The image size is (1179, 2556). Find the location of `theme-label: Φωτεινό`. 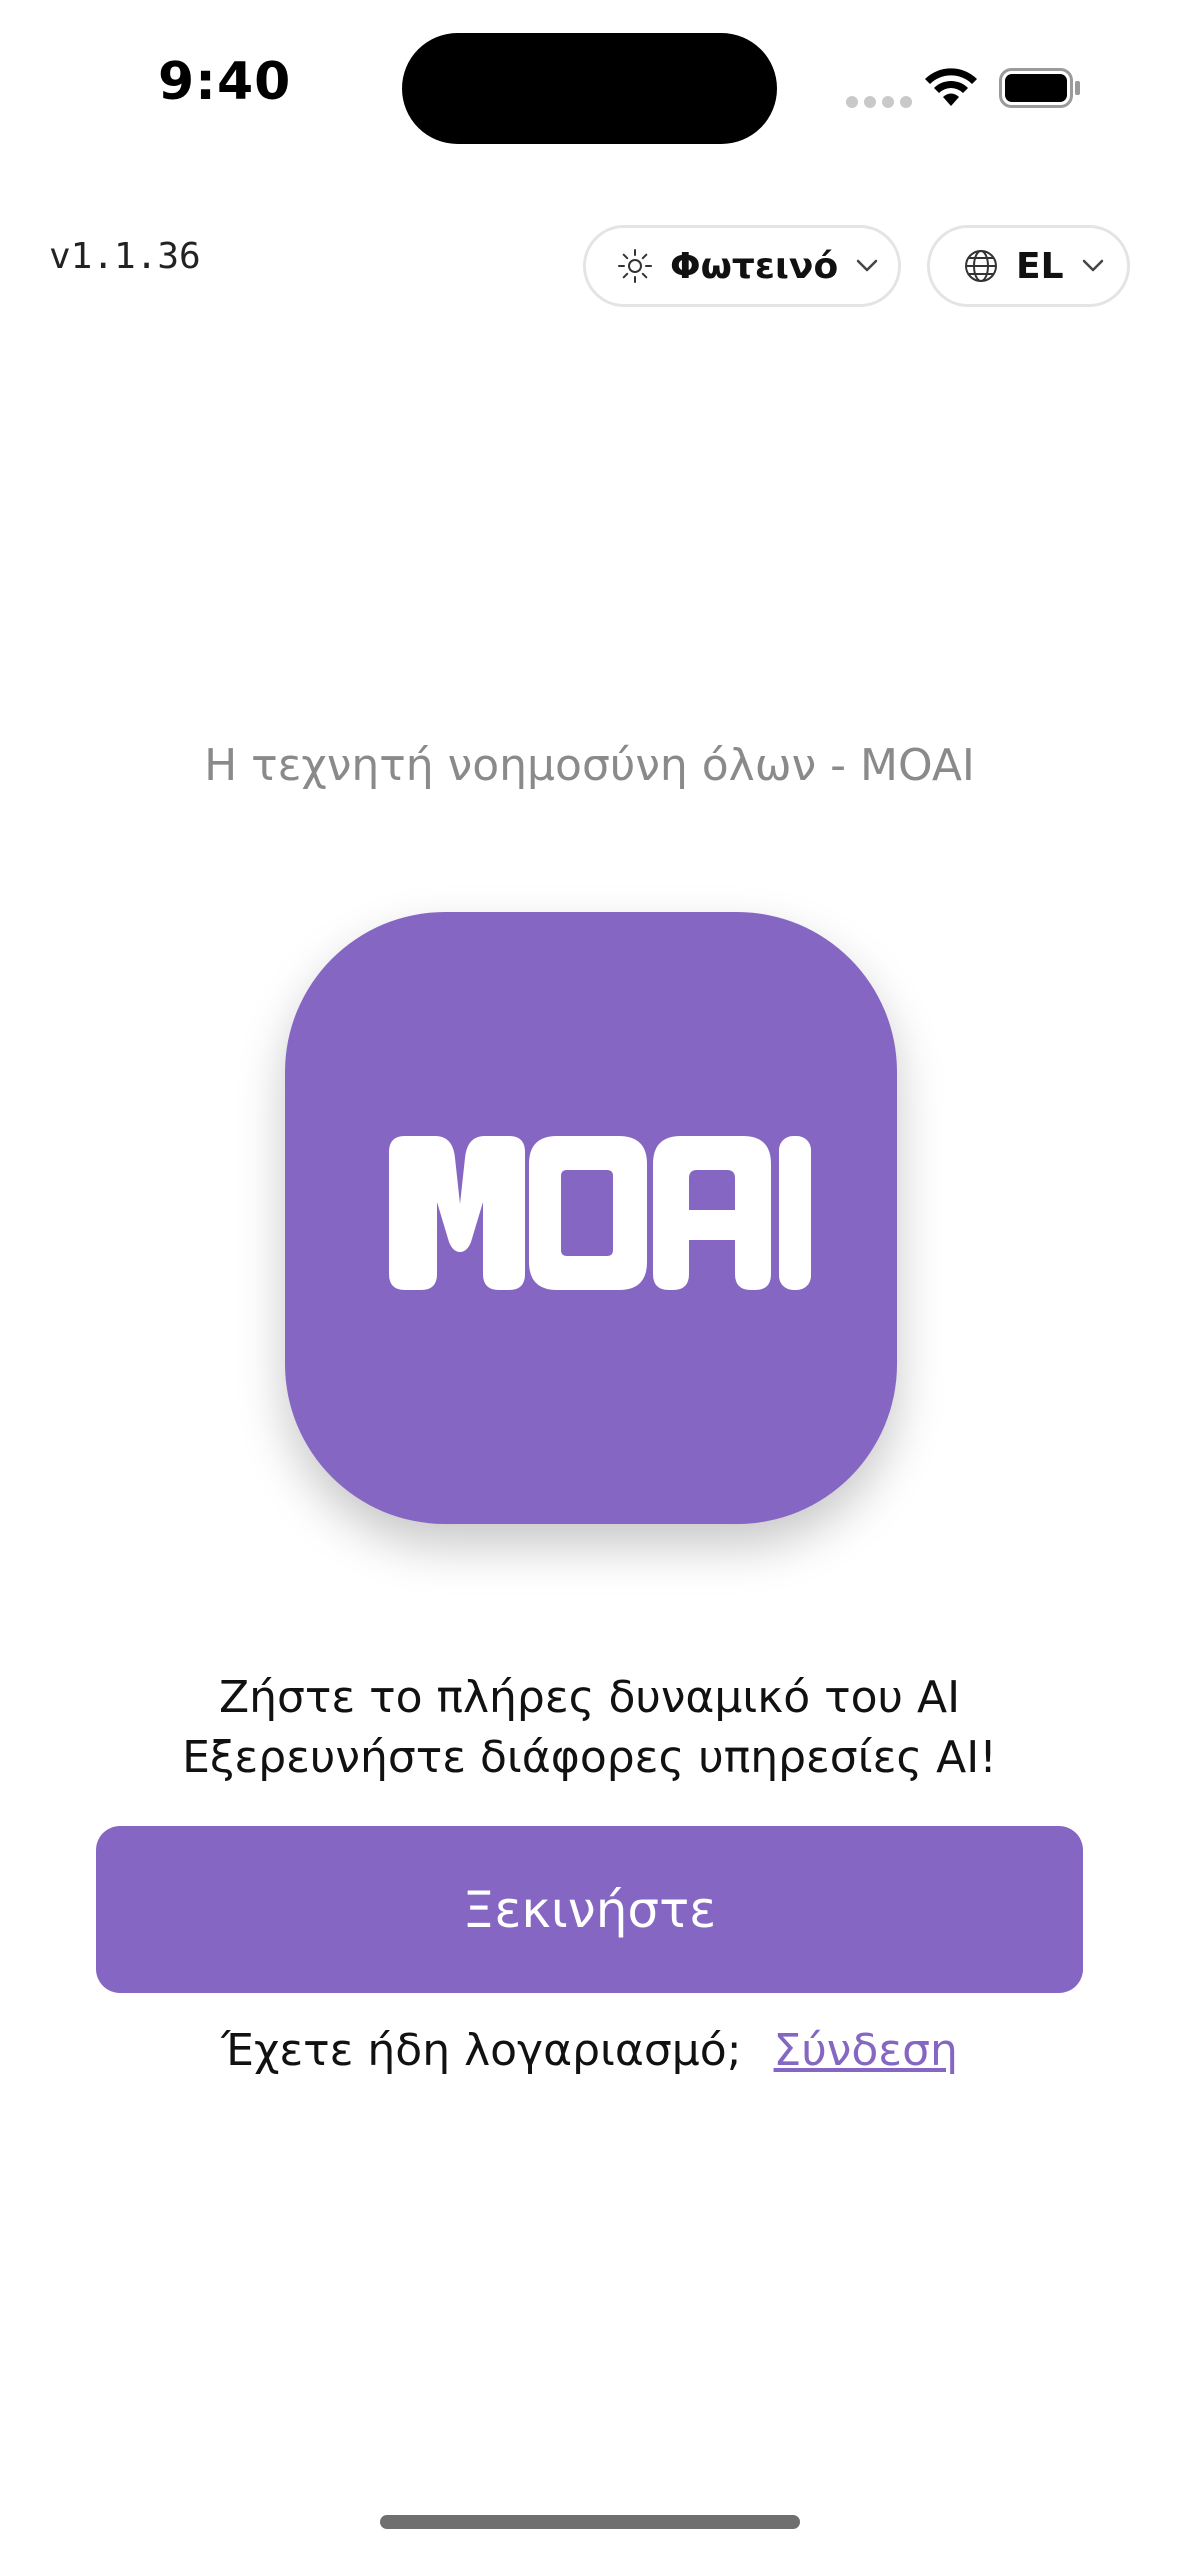

theme-label: Φωτεινό is located at coordinates (754, 266).